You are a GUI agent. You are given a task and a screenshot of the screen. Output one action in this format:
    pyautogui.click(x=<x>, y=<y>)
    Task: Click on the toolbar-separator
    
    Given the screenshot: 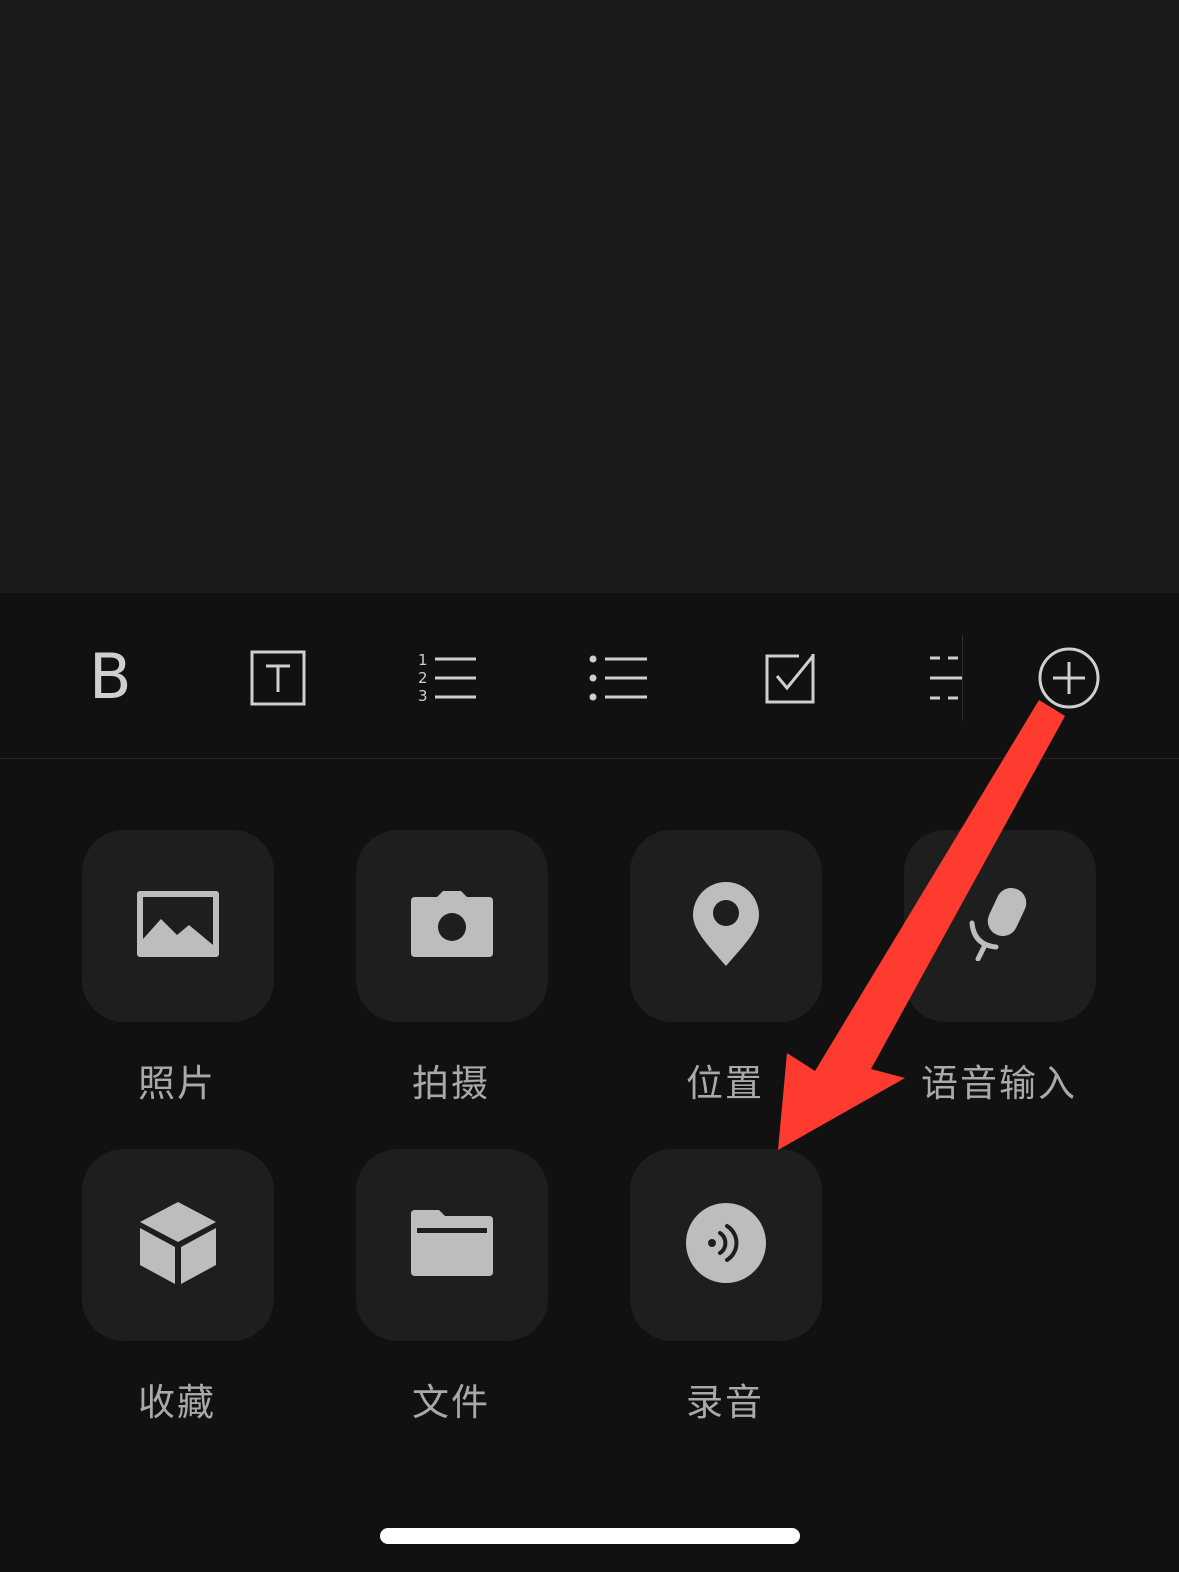 What is the action you would take?
    pyautogui.click(x=962, y=678)
    